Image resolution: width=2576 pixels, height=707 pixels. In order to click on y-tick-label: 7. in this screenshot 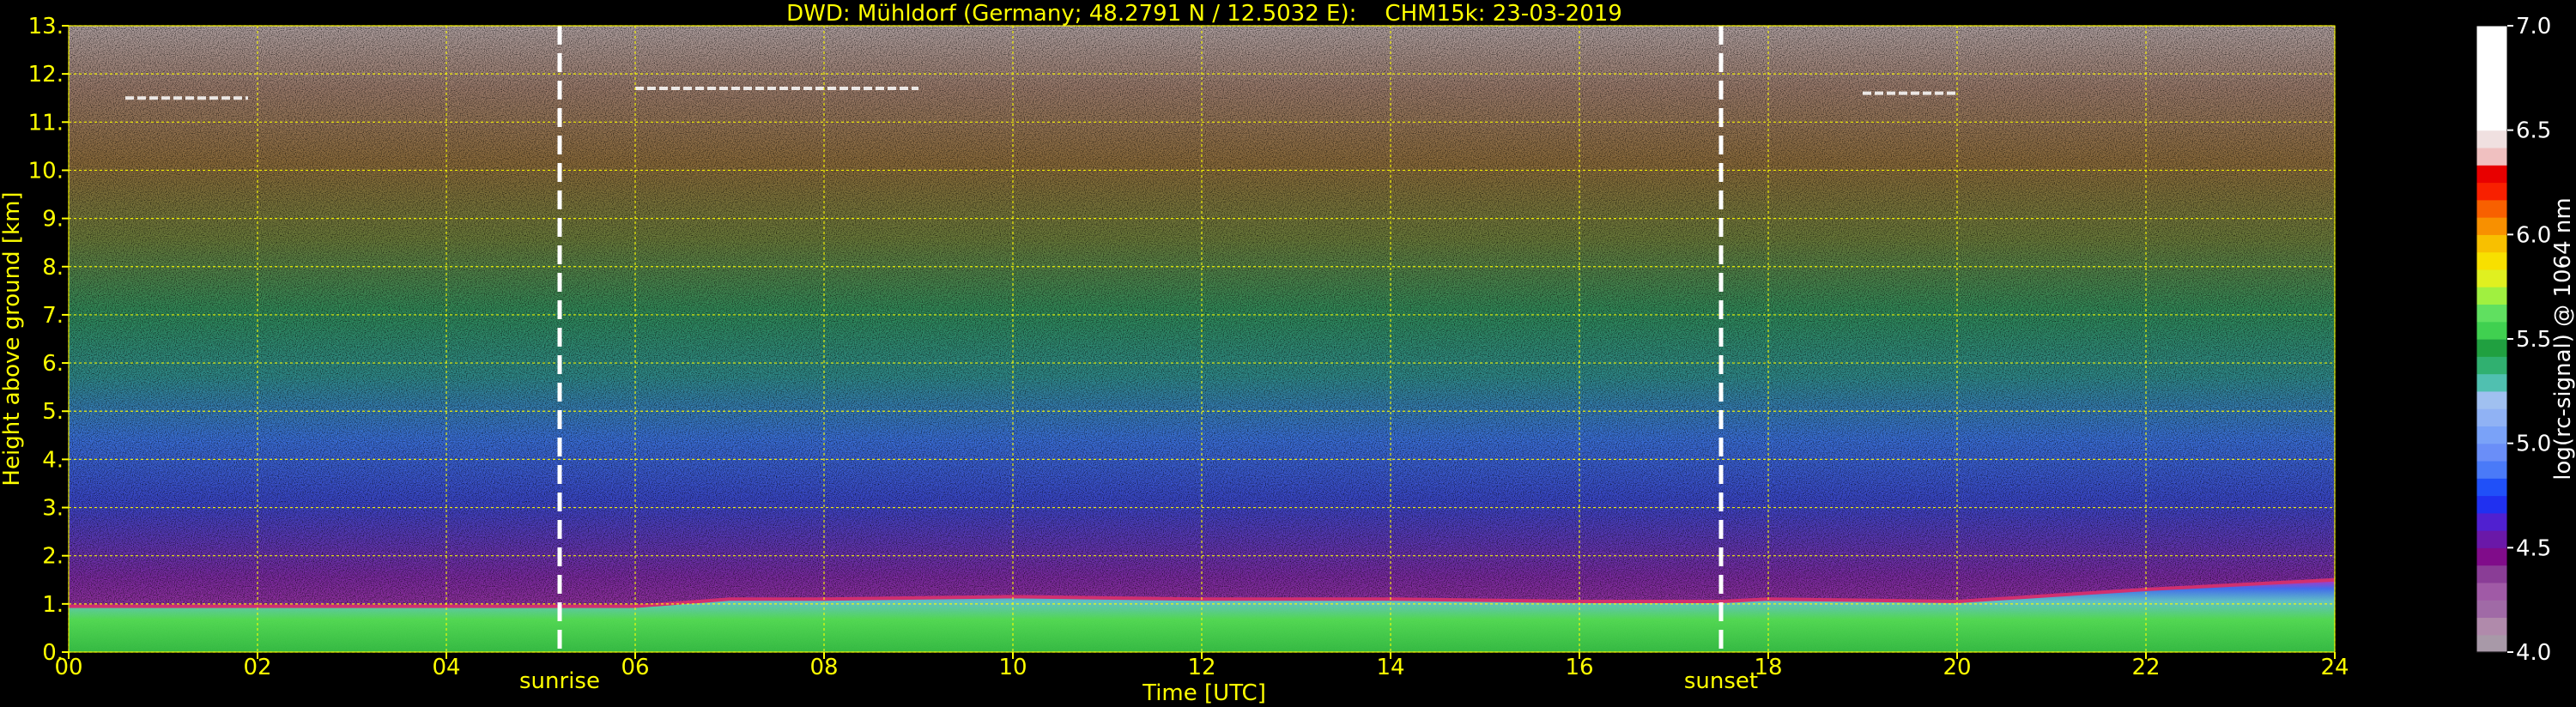, I will do `click(53, 316)`.